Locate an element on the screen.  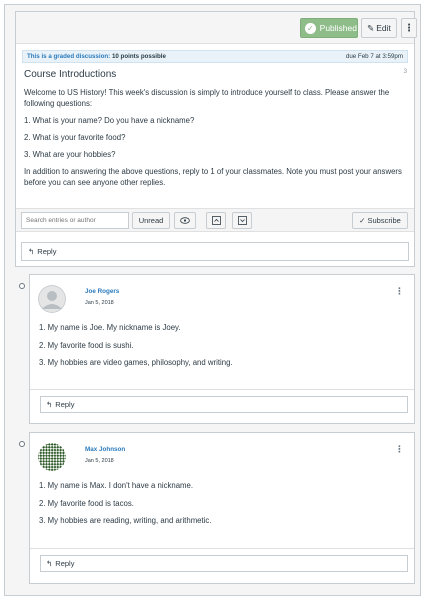
topic-title-row: Course Introductions 3 is located at coordinates (215, 71).